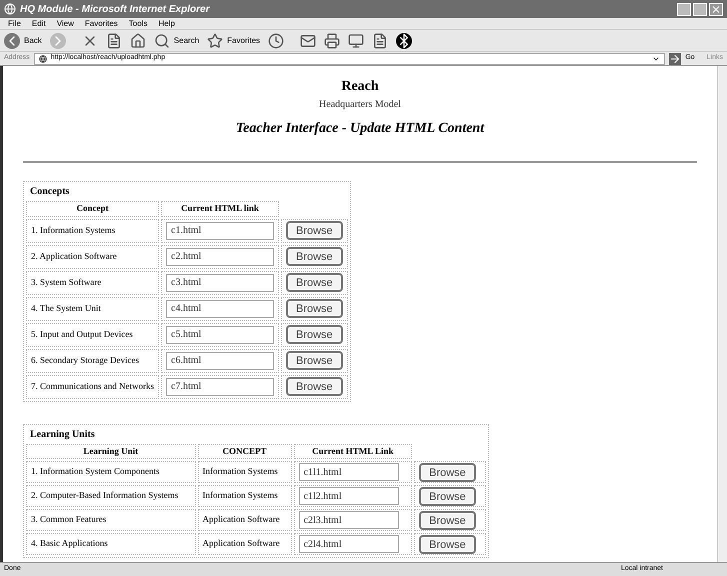  What do you see at coordinates (360, 87) in the screenshot?
I see `page-title: Reach` at bounding box center [360, 87].